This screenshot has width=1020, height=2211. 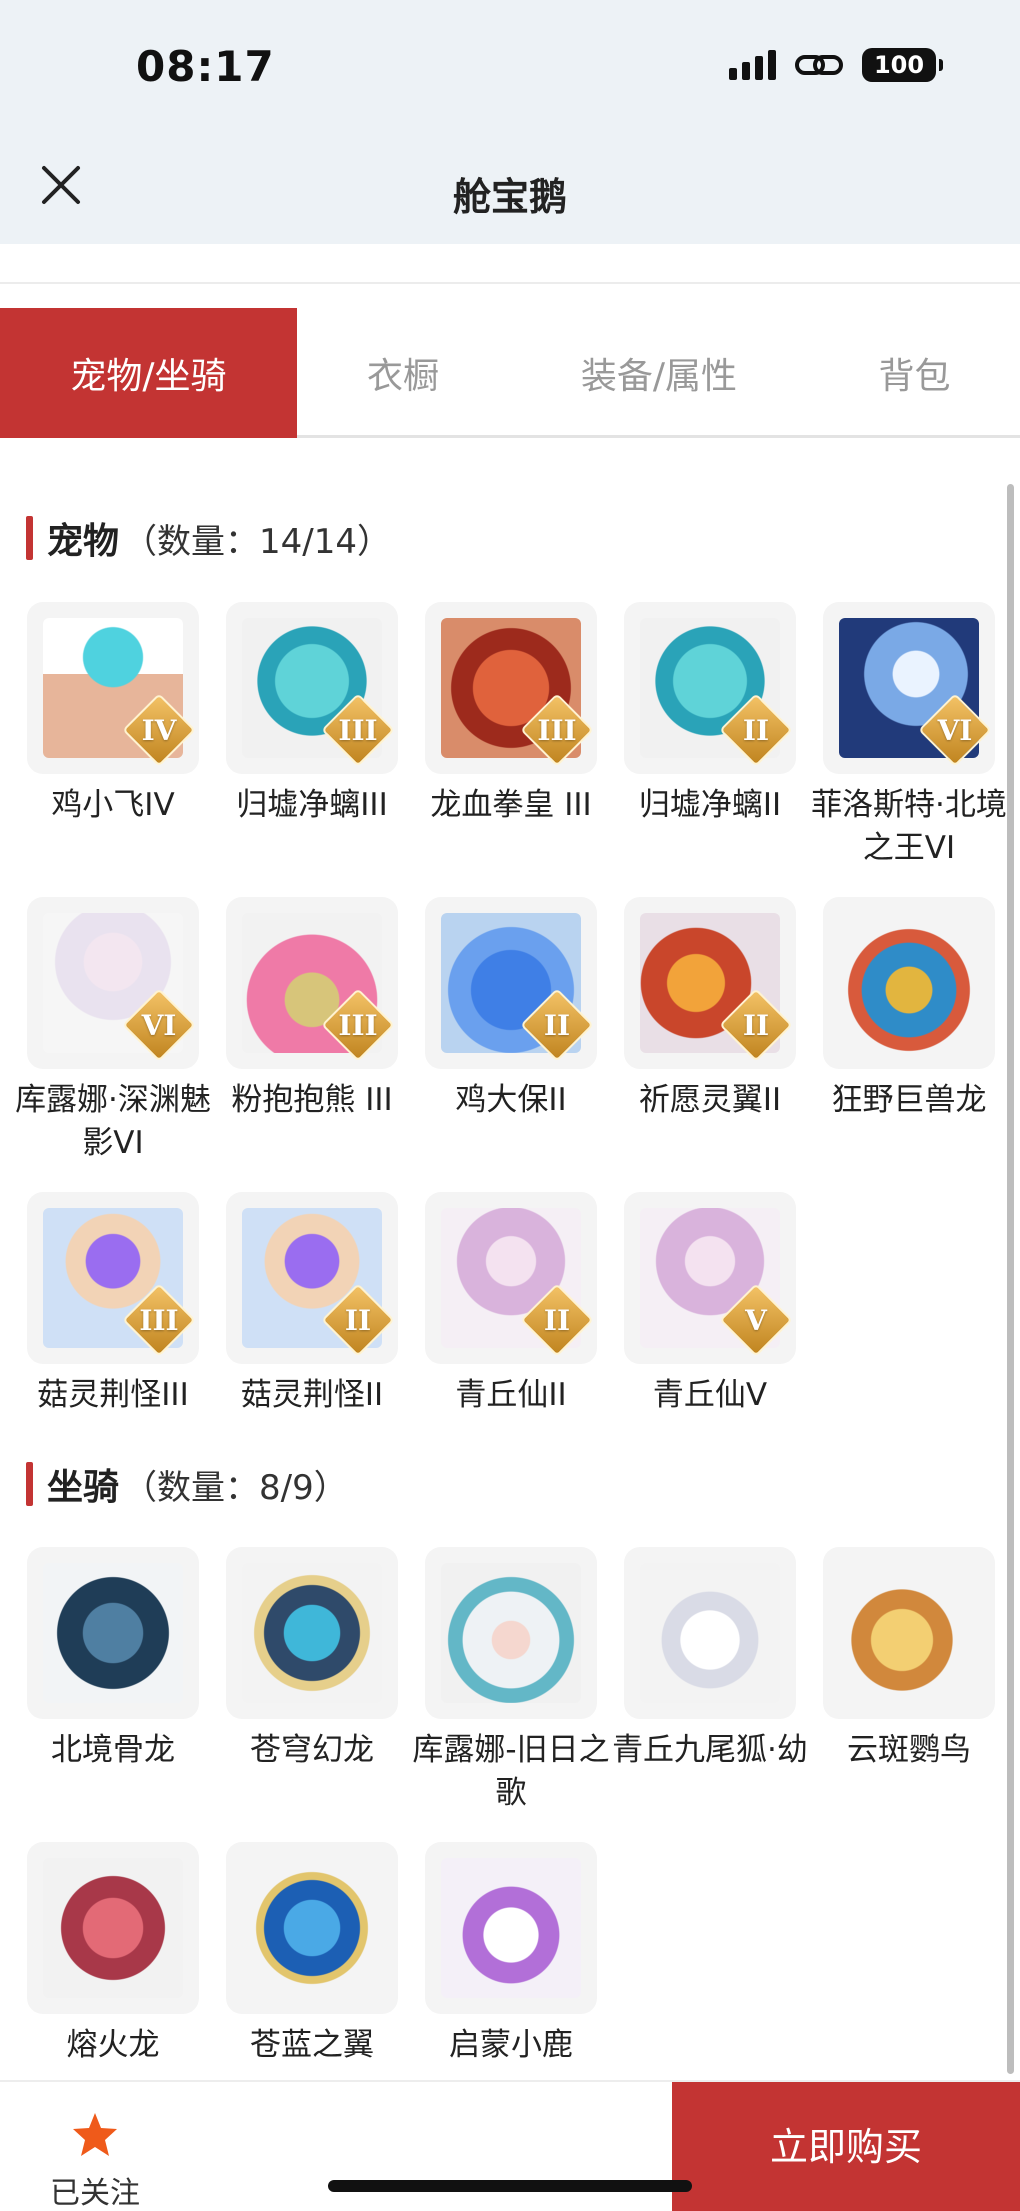 I want to click on pet-portrait, so click(x=909, y=983).